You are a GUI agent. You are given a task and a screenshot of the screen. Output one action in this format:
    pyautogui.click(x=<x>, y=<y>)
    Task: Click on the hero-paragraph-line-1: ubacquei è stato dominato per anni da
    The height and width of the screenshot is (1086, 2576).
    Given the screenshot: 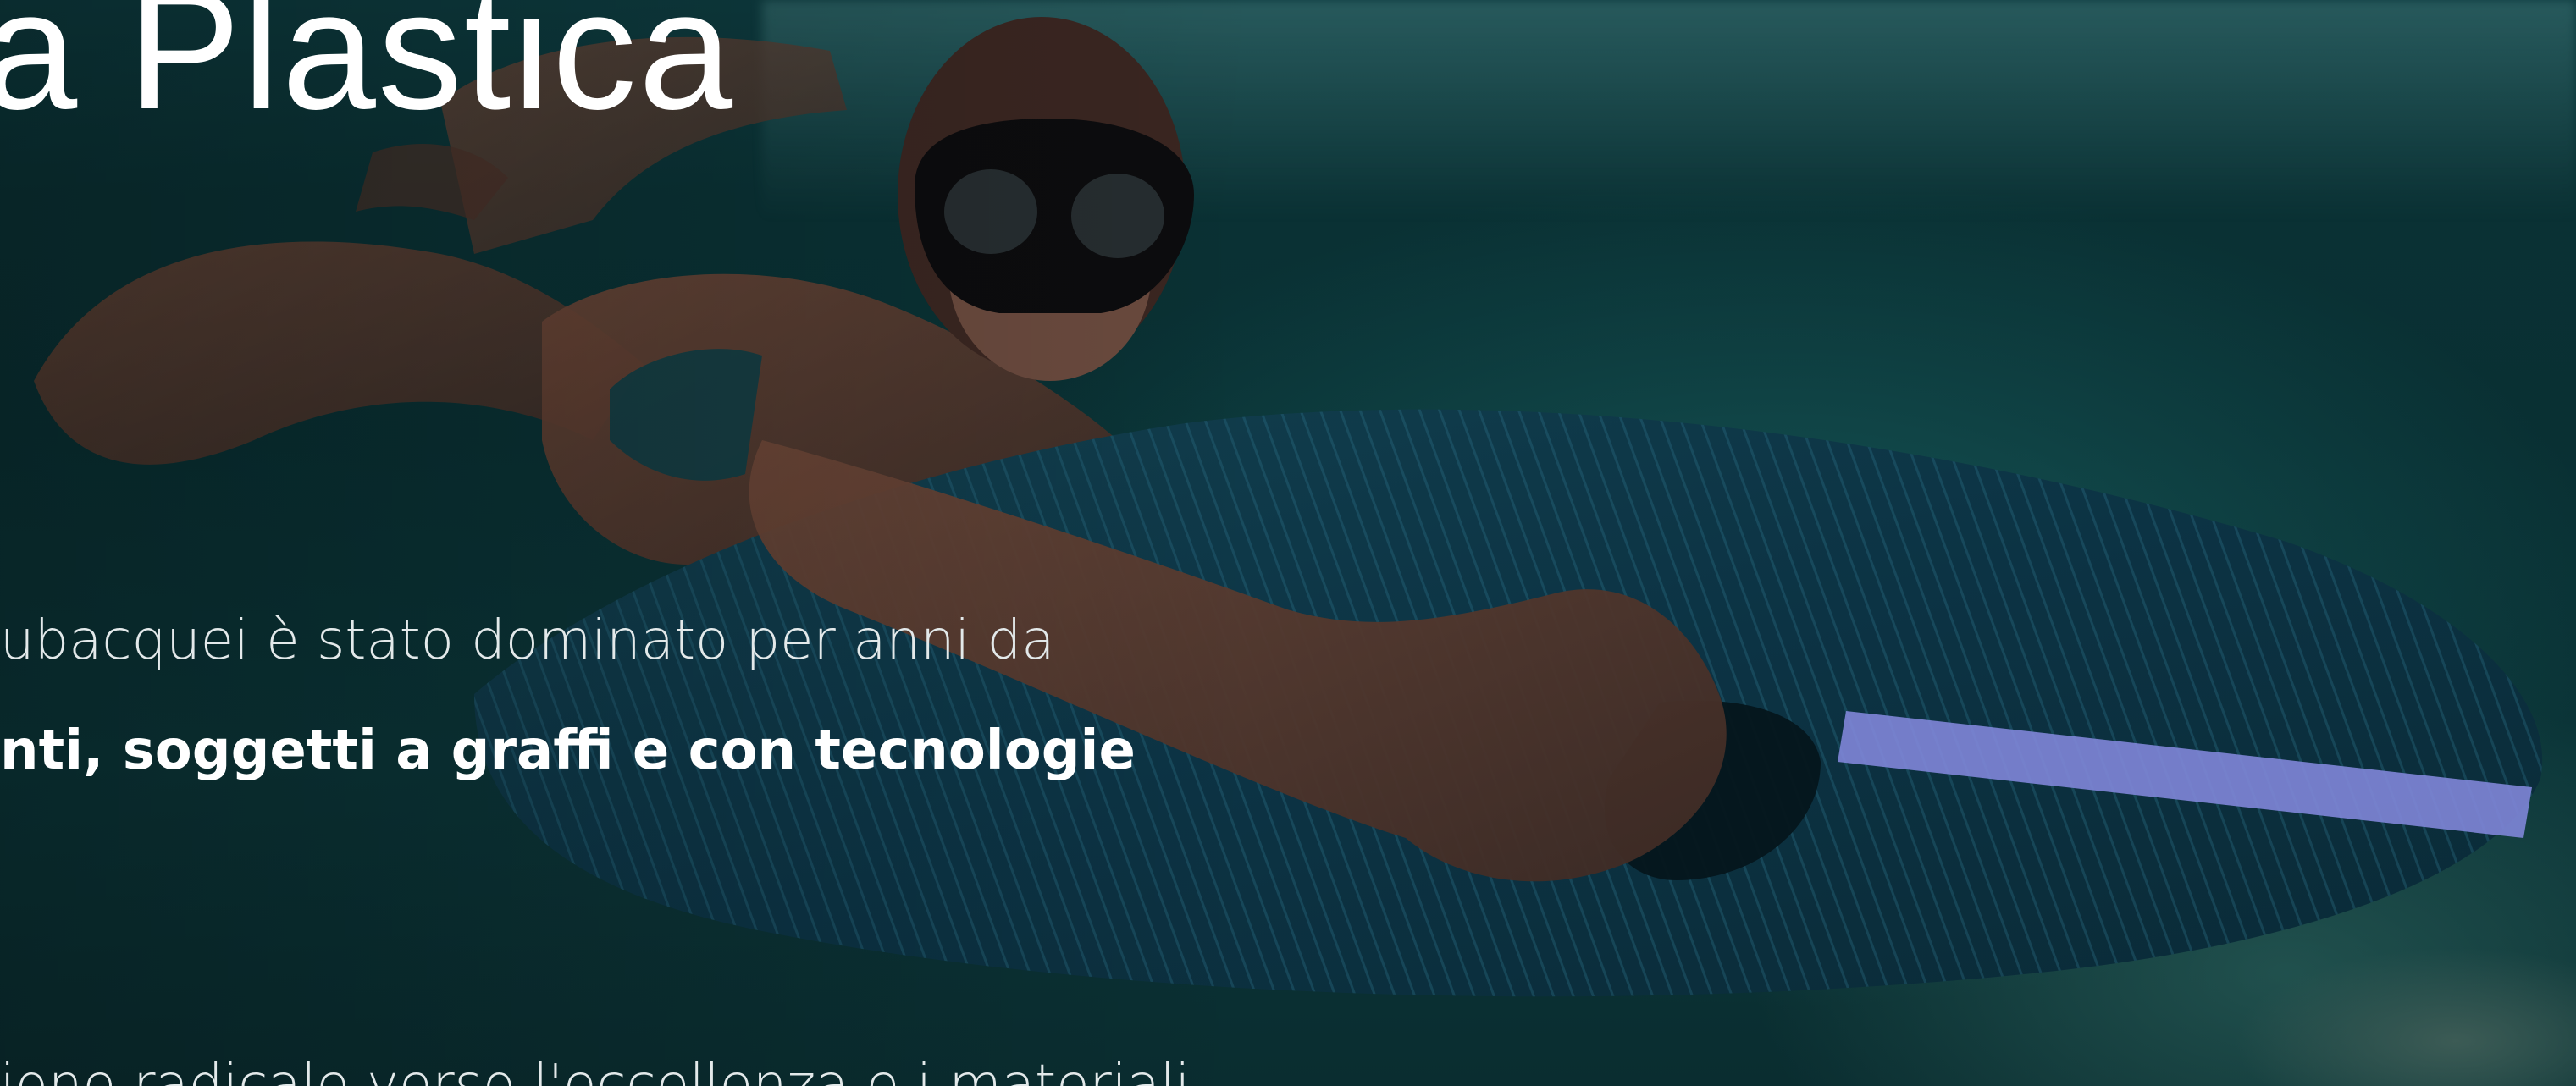 What is the action you would take?
    pyautogui.click(x=527, y=640)
    